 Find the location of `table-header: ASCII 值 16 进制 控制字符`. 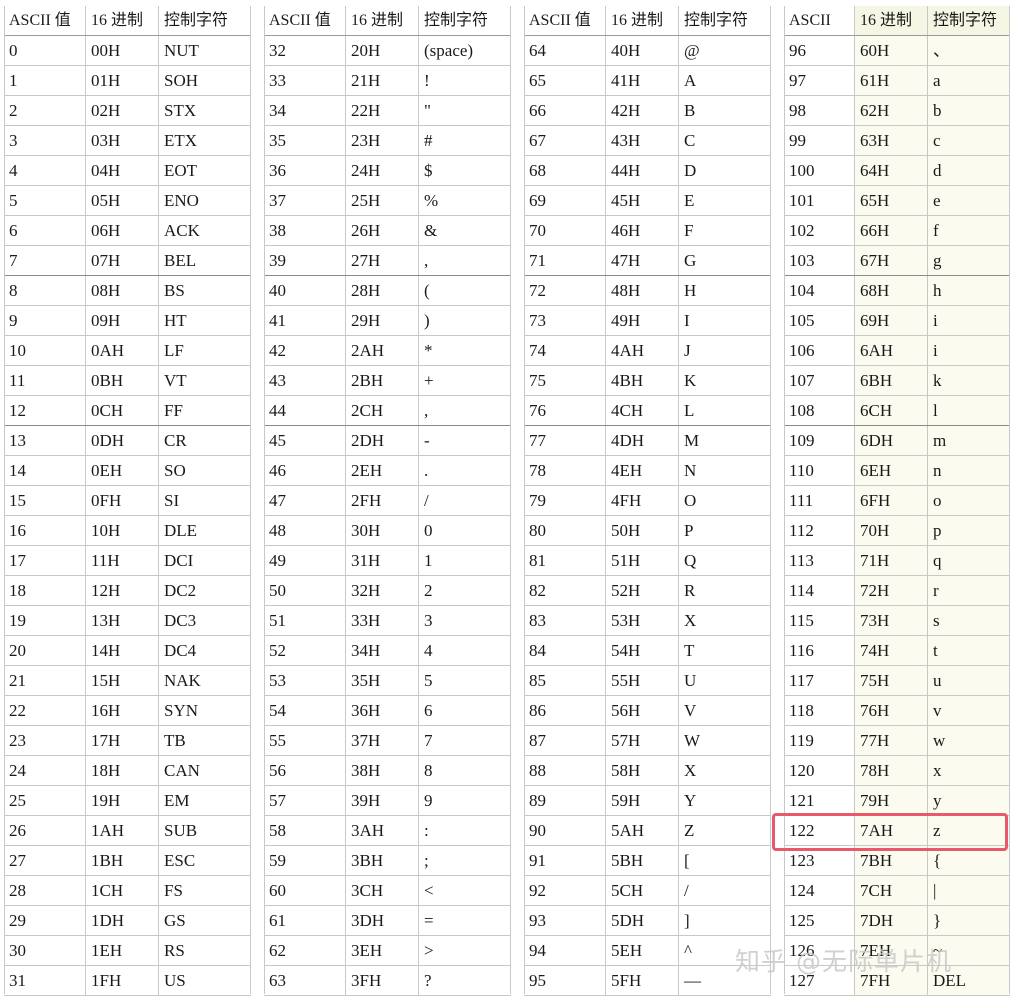

table-header: ASCII 值 16 进制 控制字符 is located at coordinates (647, 21).